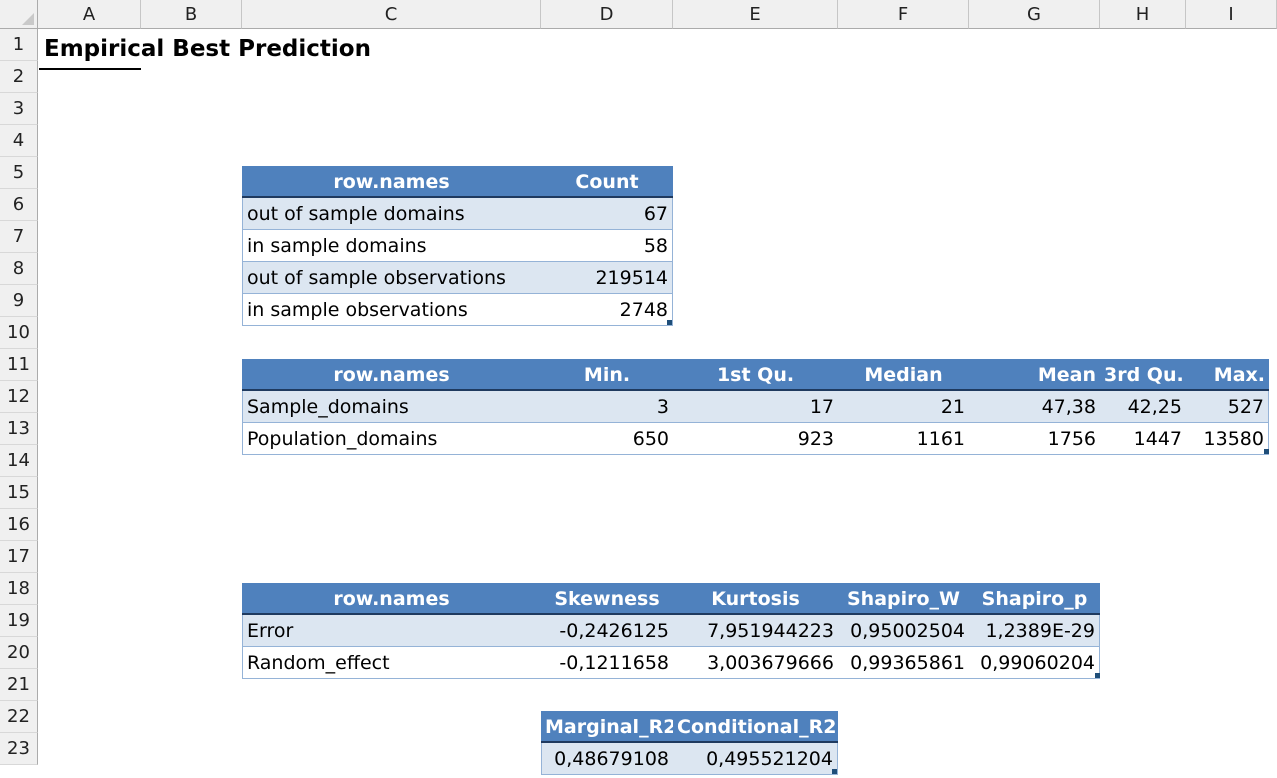 Image resolution: width=1277 pixels, height=778 pixels. Describe the element at coordinates (19, 14) in the screenshot. I see `select-all-corner` at that location.